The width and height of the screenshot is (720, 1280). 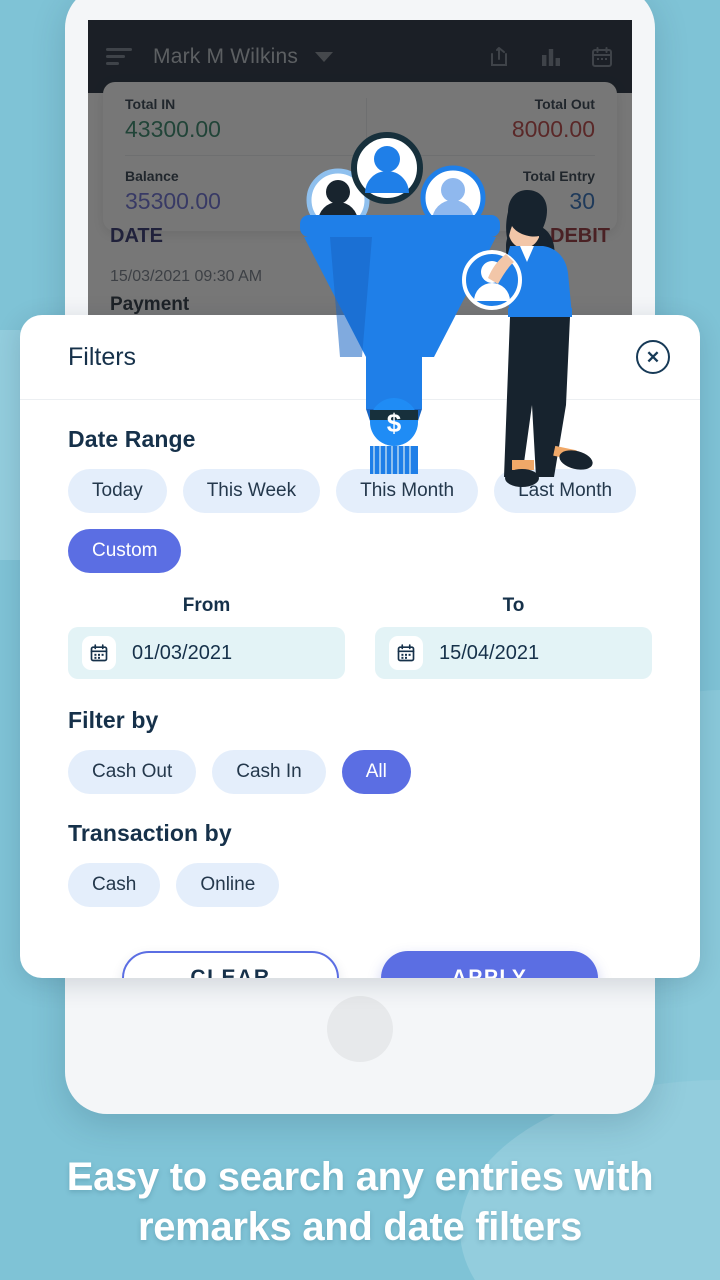 What do you see at coordinates (360, 885) in the screenshot?
I see `transaction-by-chip-group: Cash Online` at bounding box center [360, 885].